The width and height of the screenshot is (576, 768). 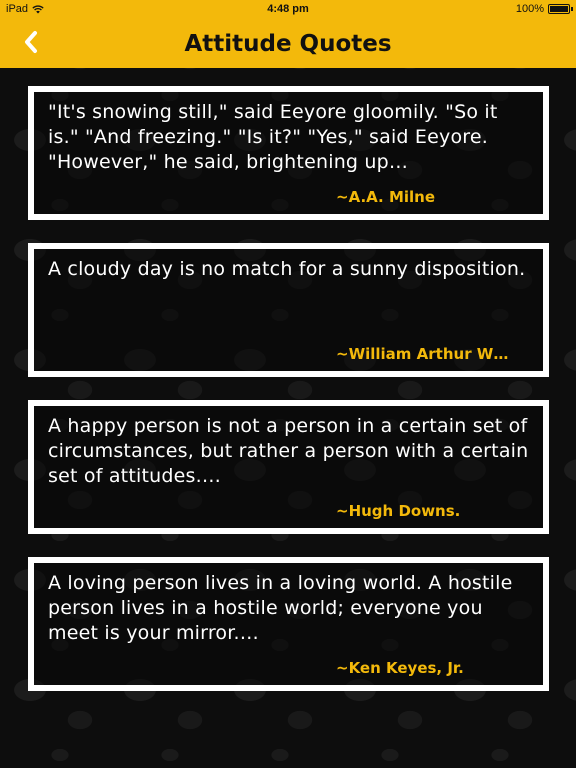 I want to click on chevron-left-icon, so click(x=31, y=44).